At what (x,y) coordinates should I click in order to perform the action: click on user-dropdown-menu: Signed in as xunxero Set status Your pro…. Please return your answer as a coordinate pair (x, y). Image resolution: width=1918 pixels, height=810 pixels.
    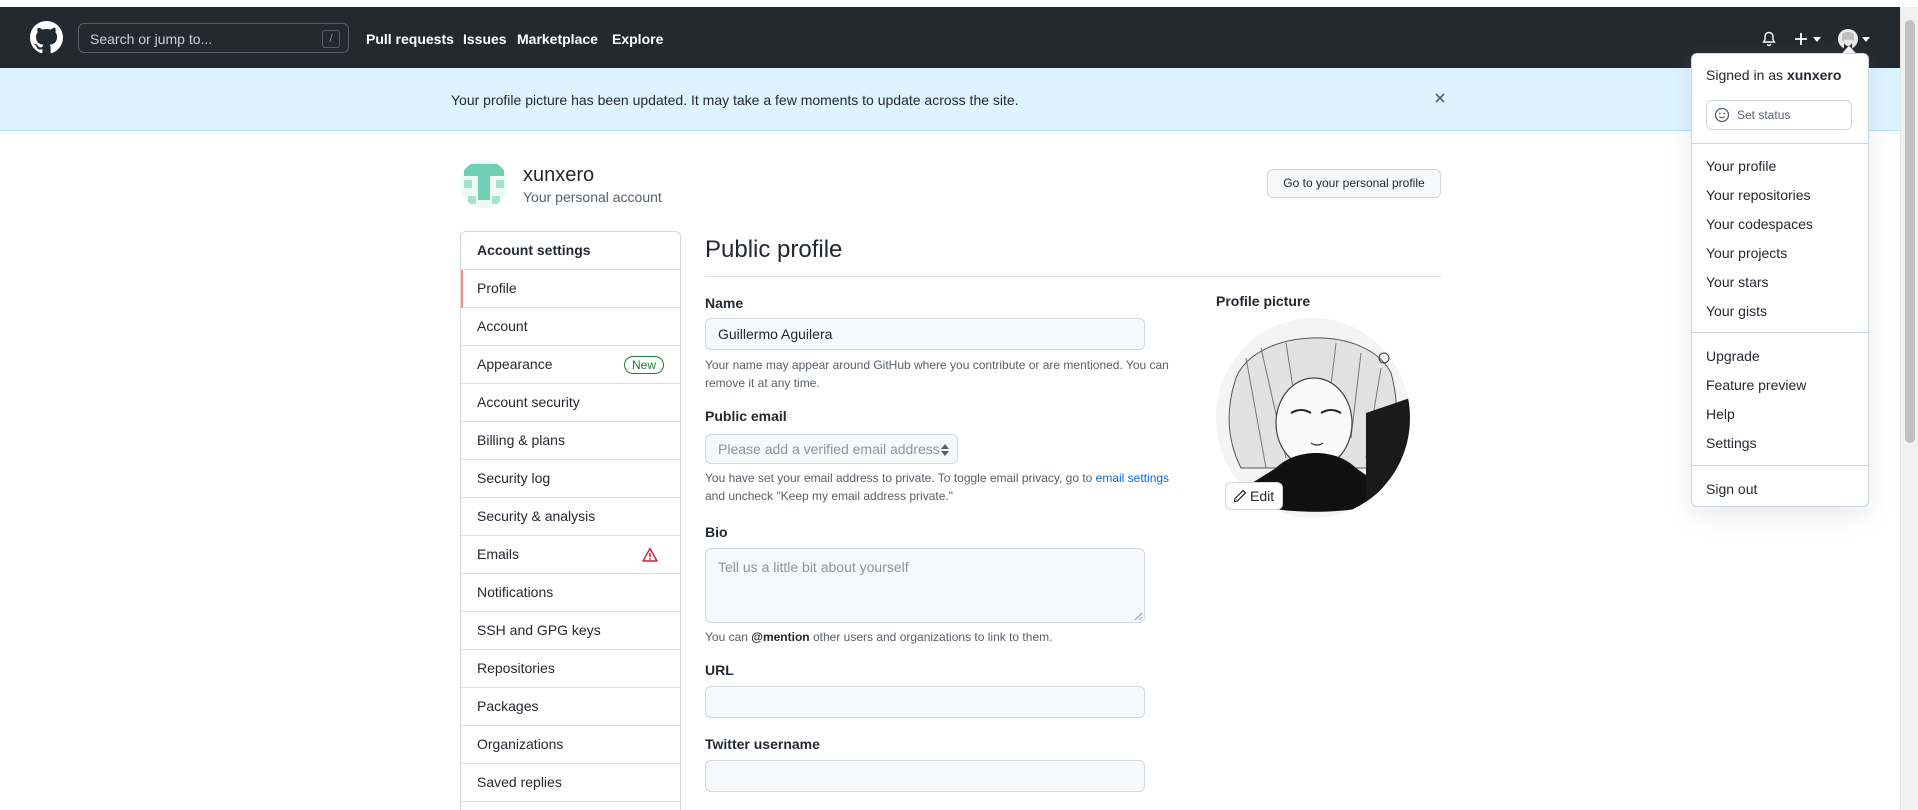
    Looking at the image, I should click on (1780, 280).